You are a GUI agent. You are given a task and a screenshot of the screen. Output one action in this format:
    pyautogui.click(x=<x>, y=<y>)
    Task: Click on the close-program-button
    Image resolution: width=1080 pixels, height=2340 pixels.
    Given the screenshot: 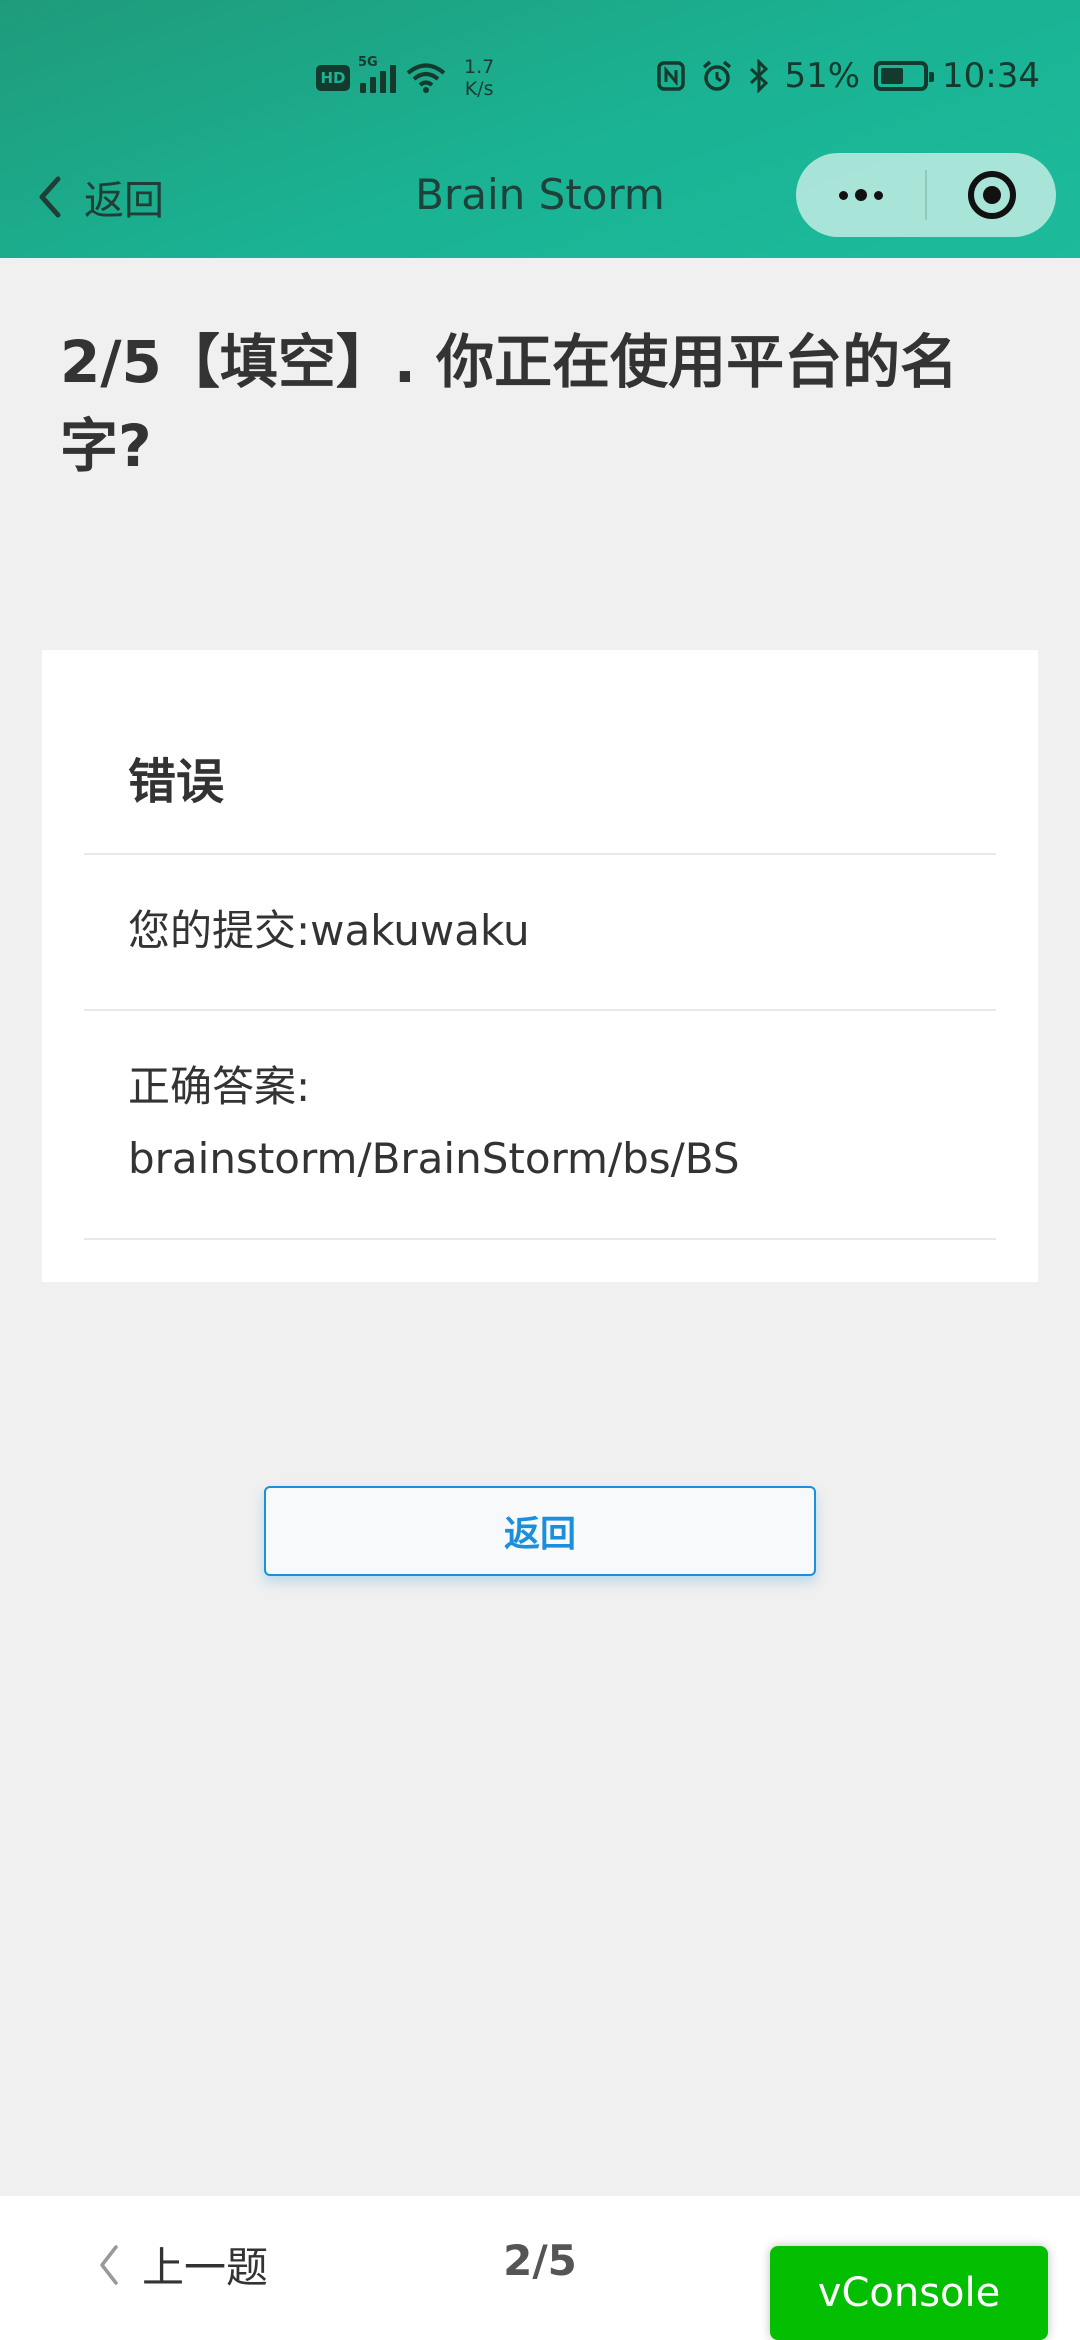 What is the action you would take?
    pyautogui.click(x=991, y=195)
    